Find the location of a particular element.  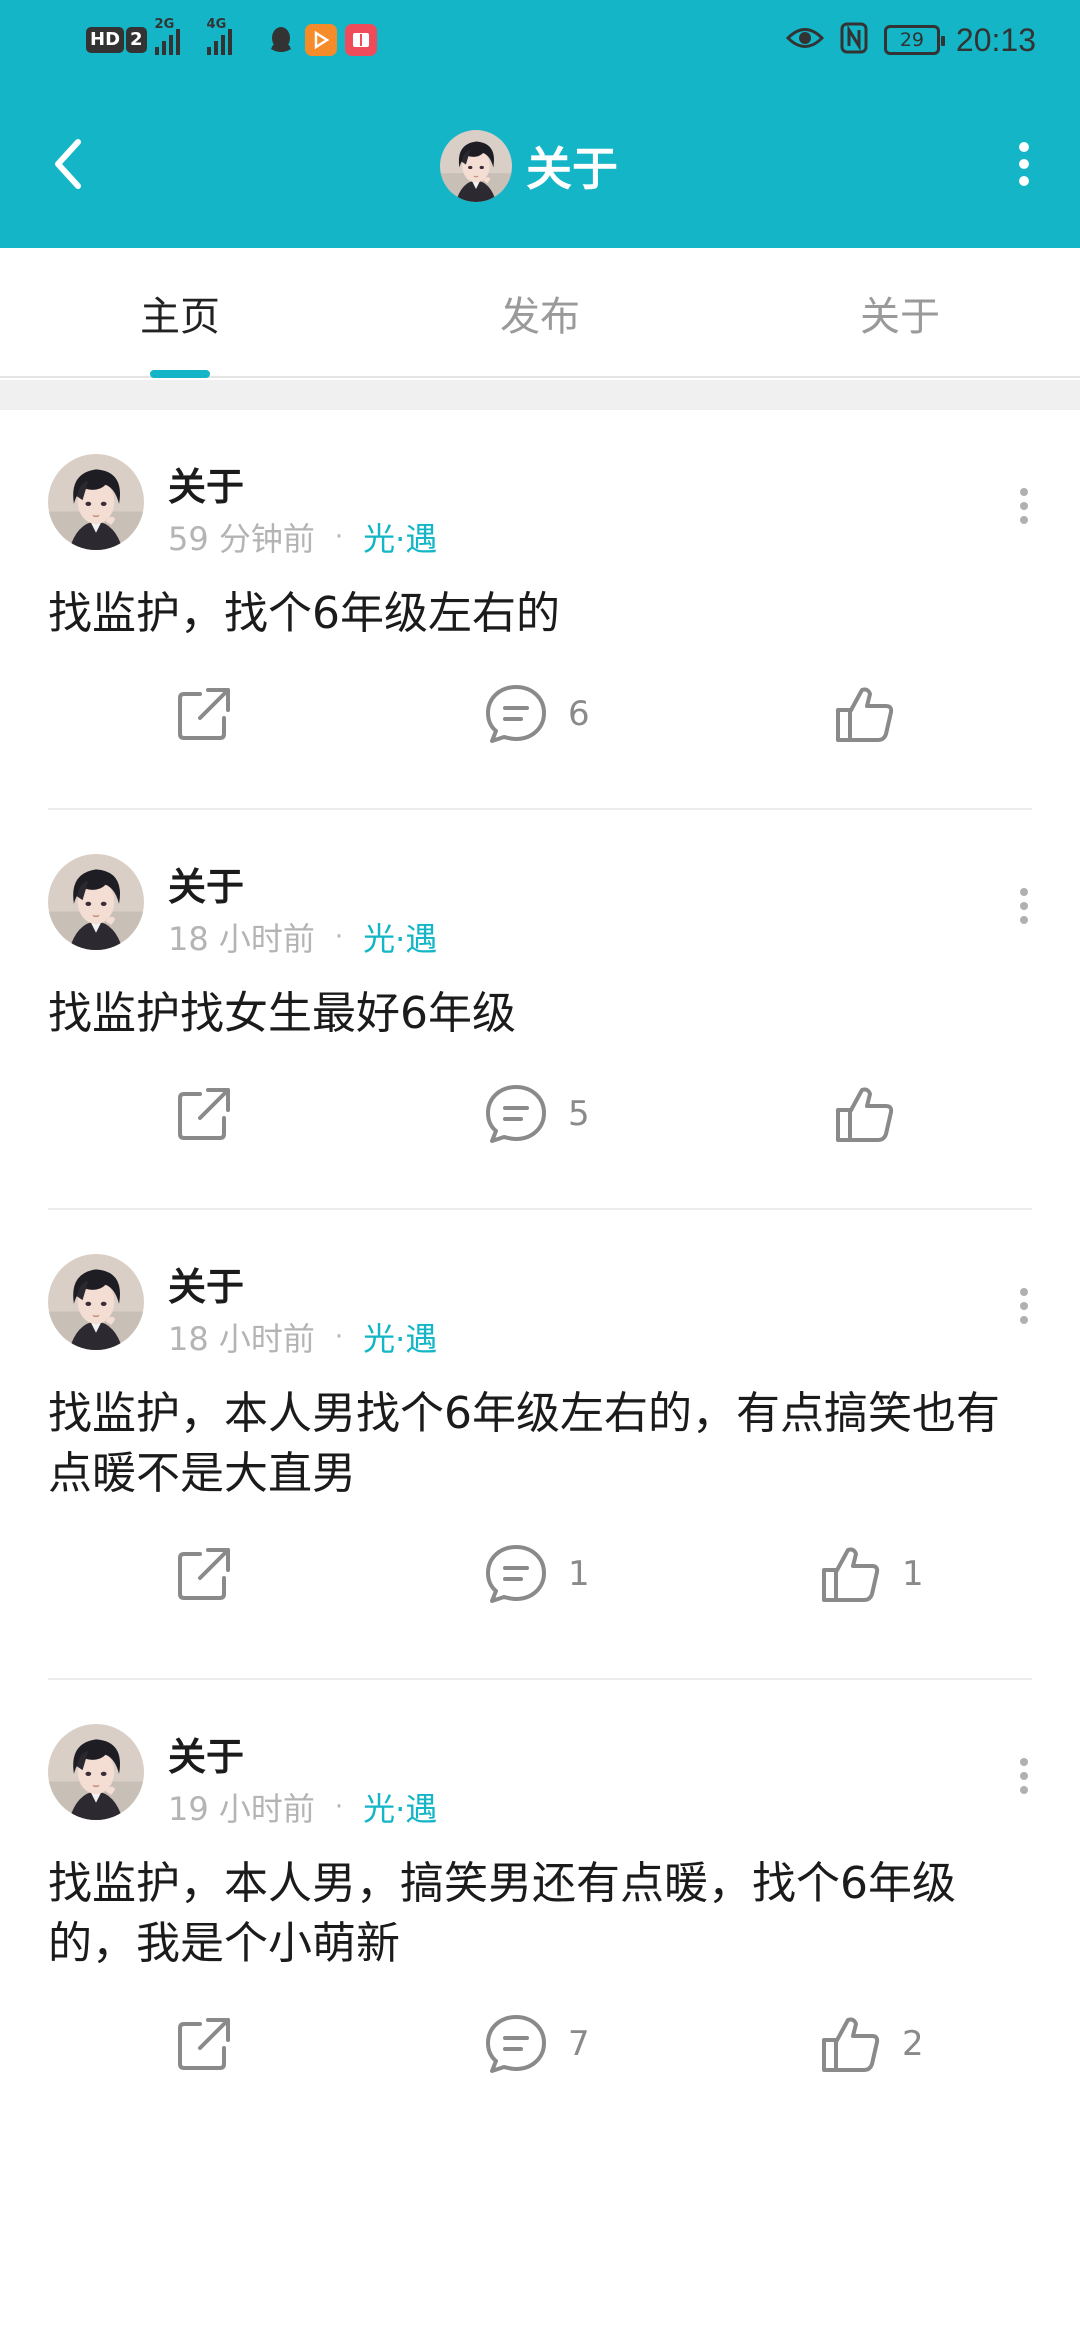

post-time: 19 小时前 is located at coordinates (241, 1809).